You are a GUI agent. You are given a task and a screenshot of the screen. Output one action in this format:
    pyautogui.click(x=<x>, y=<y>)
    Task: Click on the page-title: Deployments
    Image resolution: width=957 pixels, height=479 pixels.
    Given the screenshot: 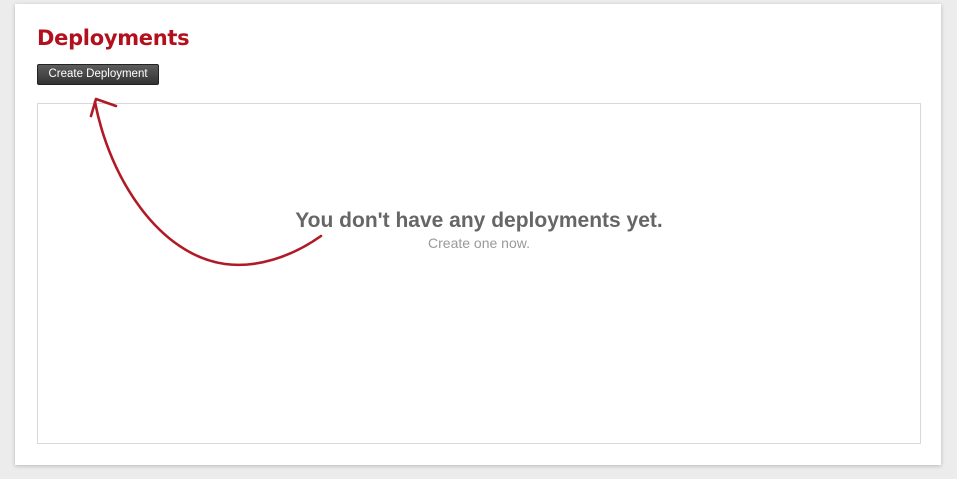 What is the action you would take?
    pyautogui.click(x=113, y=38)
    